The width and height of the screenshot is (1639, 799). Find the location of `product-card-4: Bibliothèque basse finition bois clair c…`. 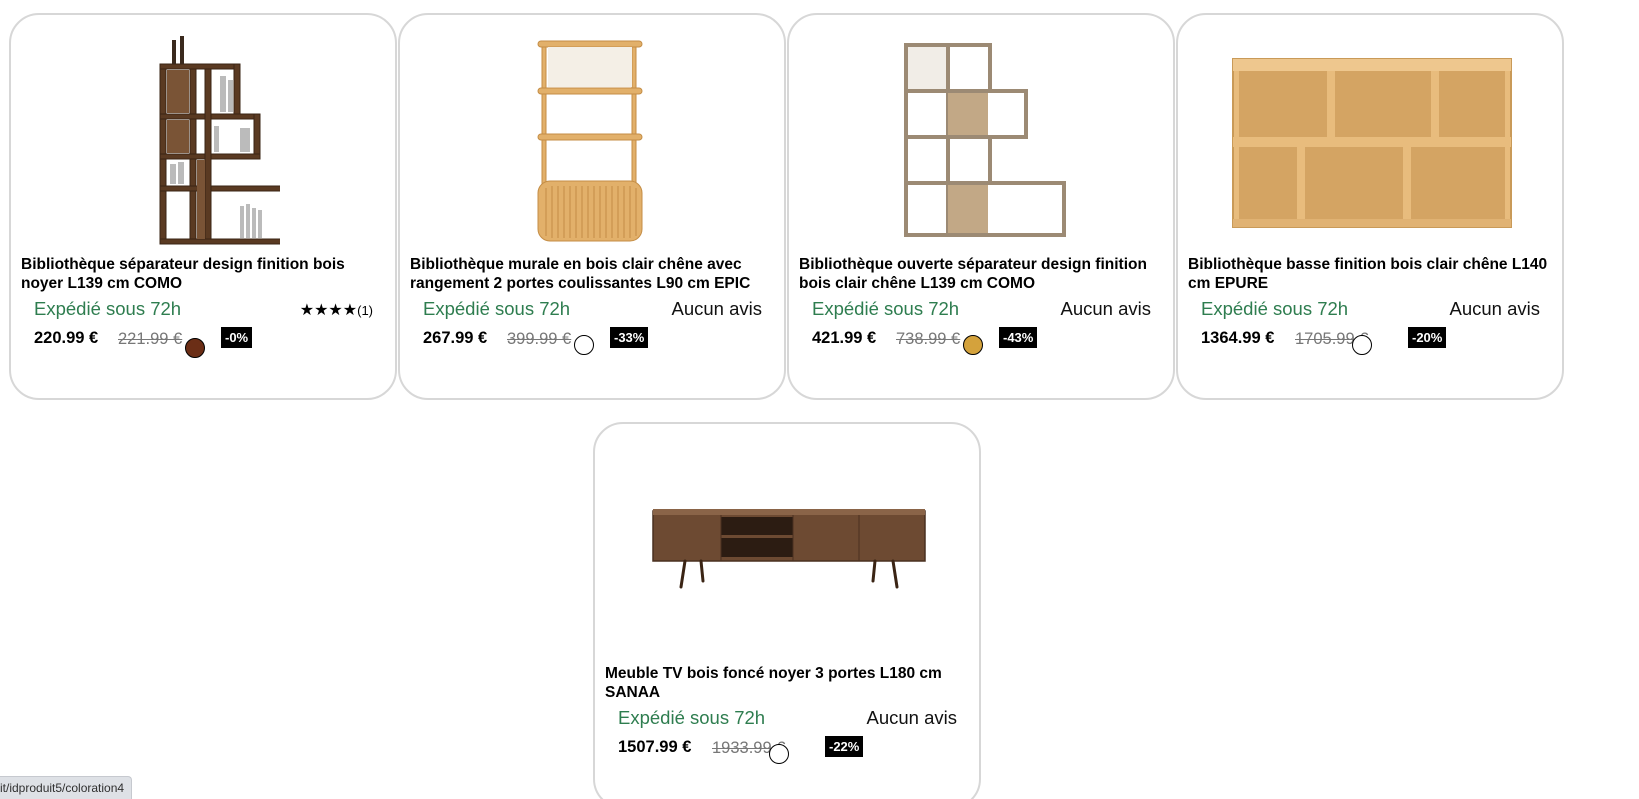

product-card-4: Bibliothèque basse finition bois clair c… is located at coordinates (1370, 206).